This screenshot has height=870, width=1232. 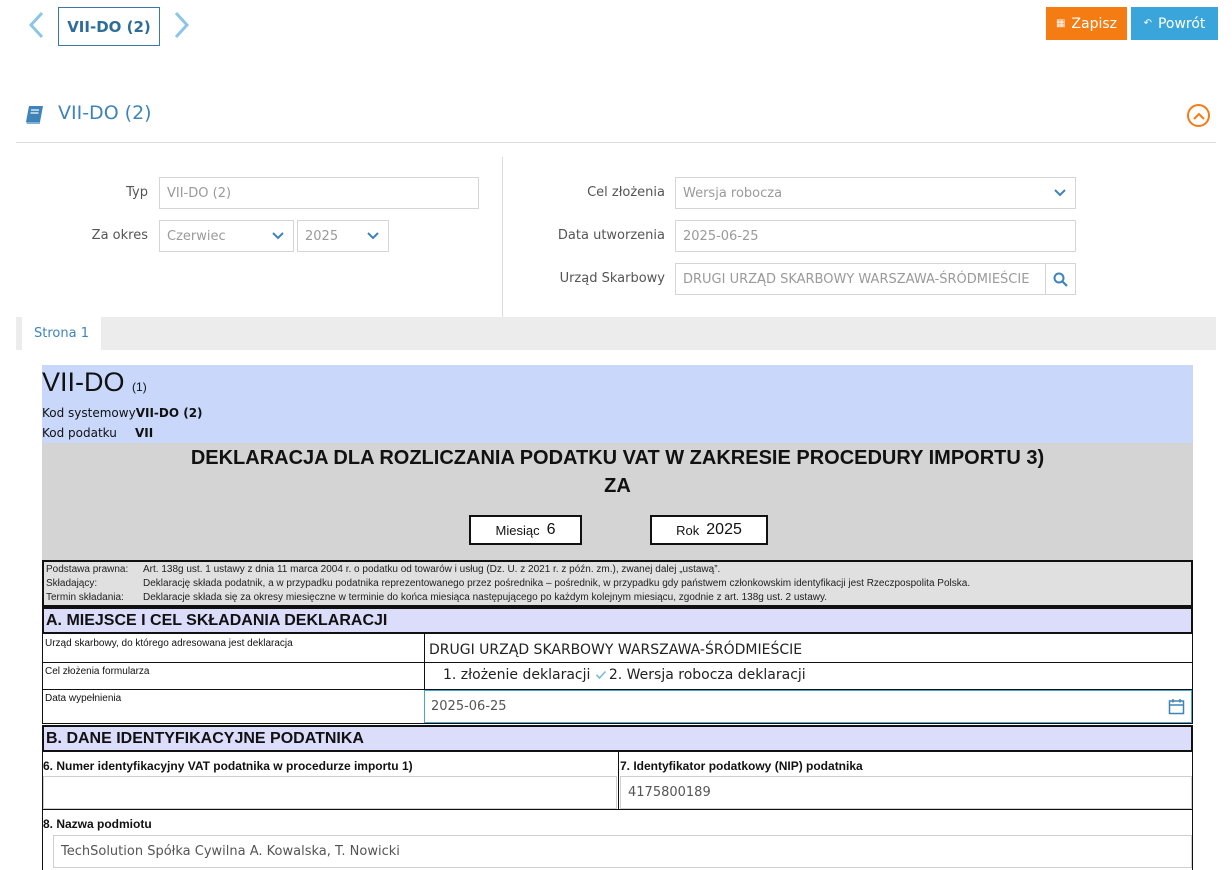 I want to click on cel-option-1-label: 1. złożenie deklaracji, so click(x=517, y=675).